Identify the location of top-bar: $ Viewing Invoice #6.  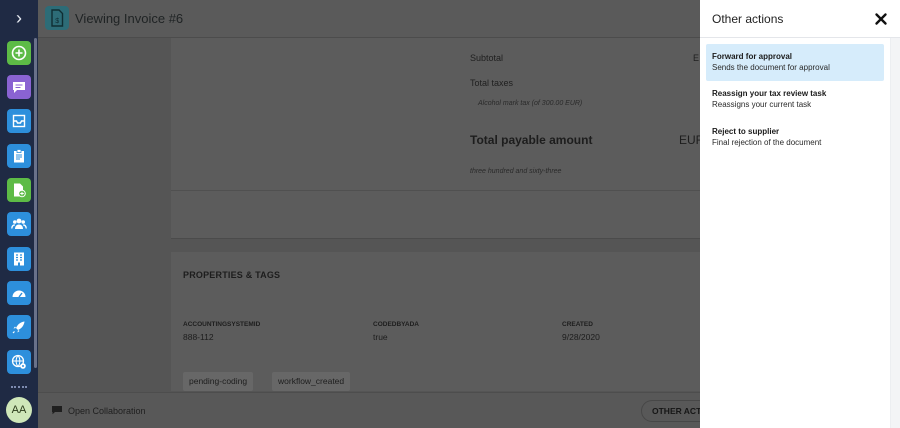
(369, 19).